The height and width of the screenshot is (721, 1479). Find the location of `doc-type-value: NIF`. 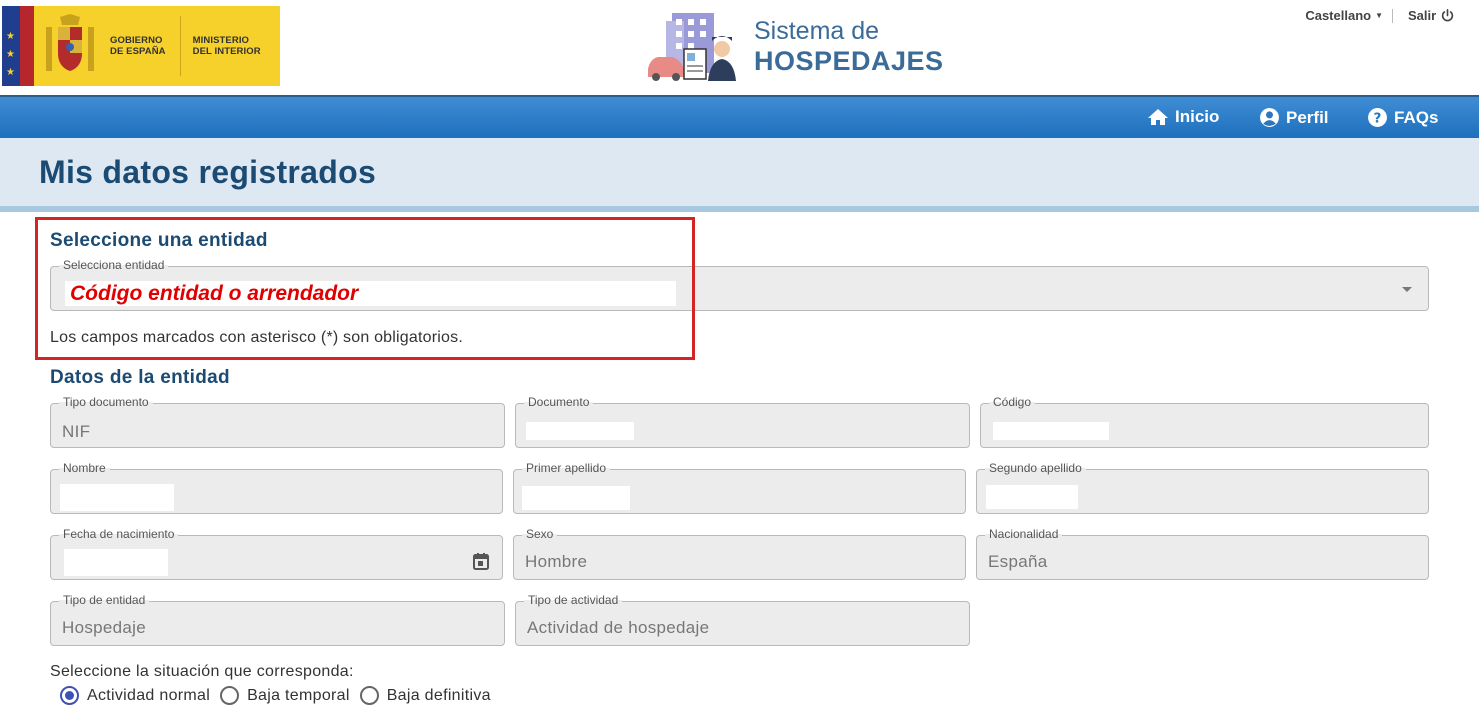

doc-type-value: NIF is located at coordinates (76, 431).